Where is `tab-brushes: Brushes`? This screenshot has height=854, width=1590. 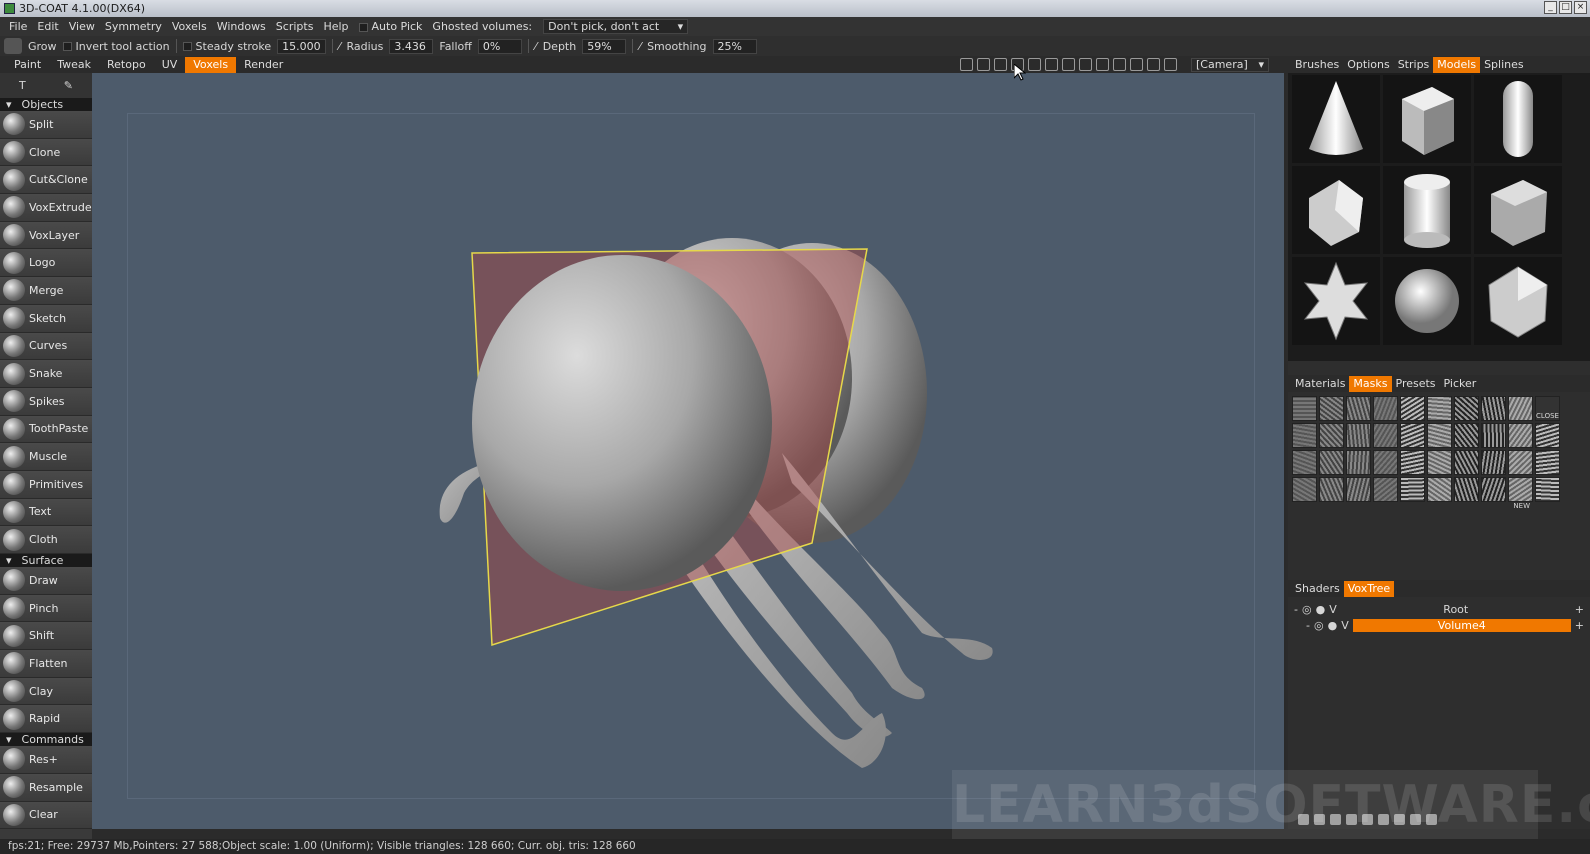
tab-brushes: Brushes is located at coordinates (1317, 65).